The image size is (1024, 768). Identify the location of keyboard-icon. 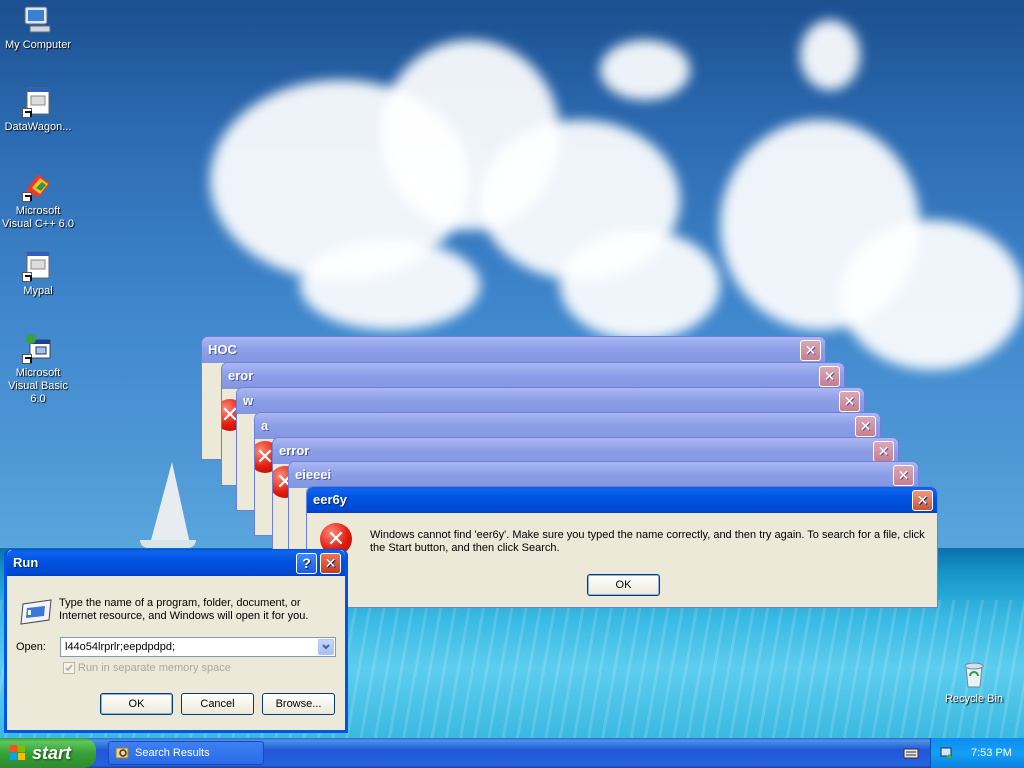
(911, 753).